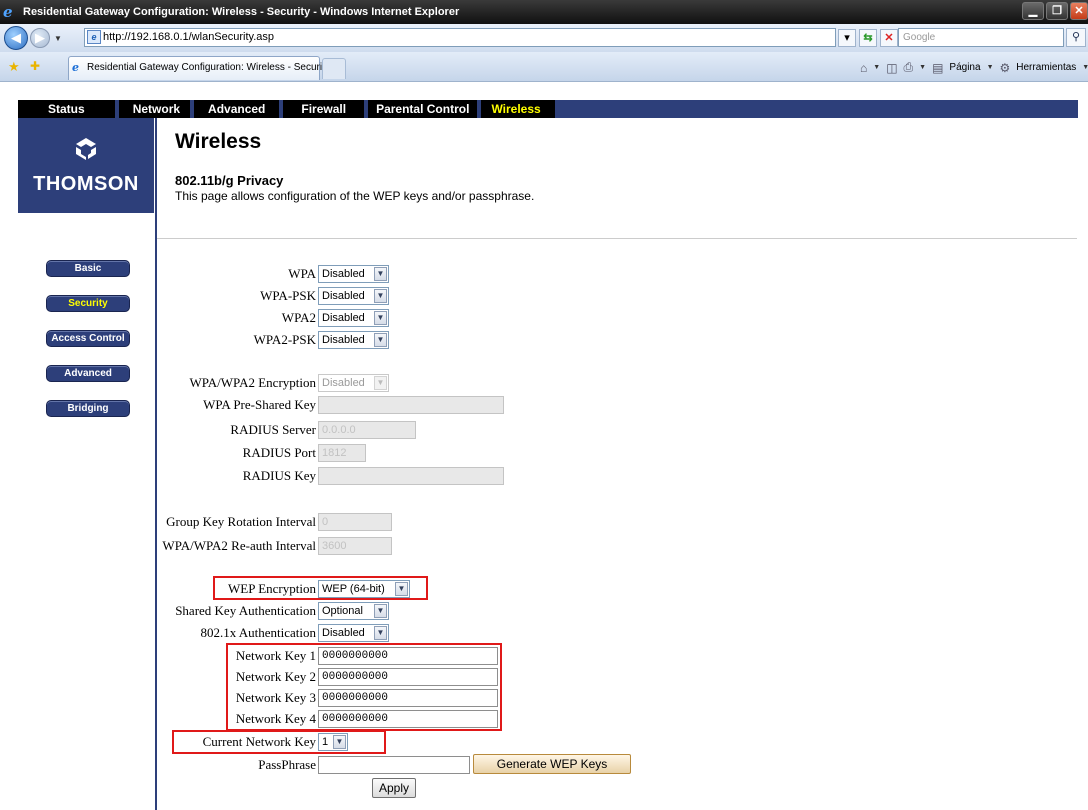  I want to click on stop-button: ✕, so click(889, 38).